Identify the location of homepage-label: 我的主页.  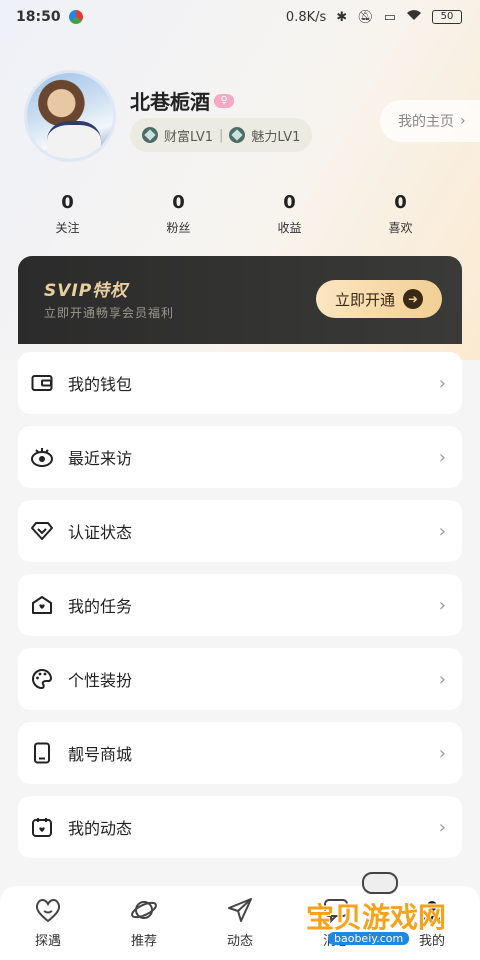
(426, 122).